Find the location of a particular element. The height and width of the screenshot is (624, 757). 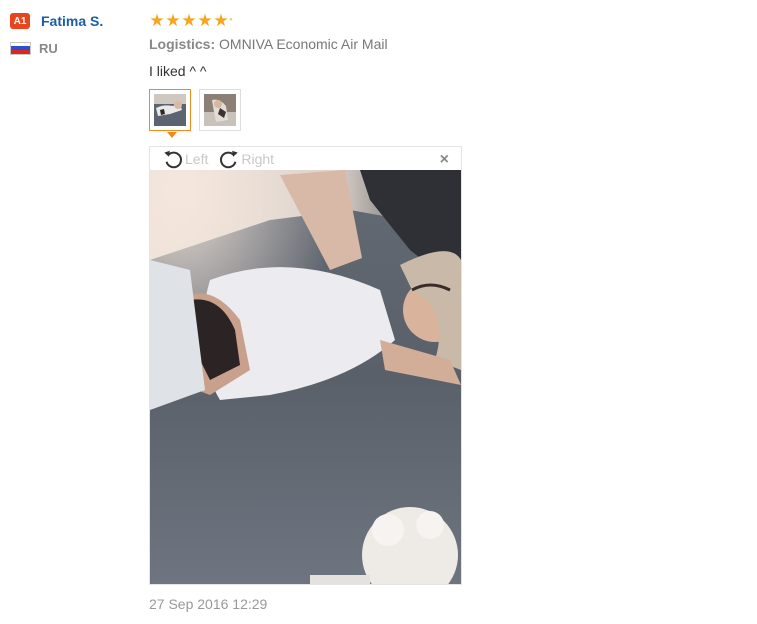

reviewer-name-link: Fatima S. is located at coordinates (72, 21).